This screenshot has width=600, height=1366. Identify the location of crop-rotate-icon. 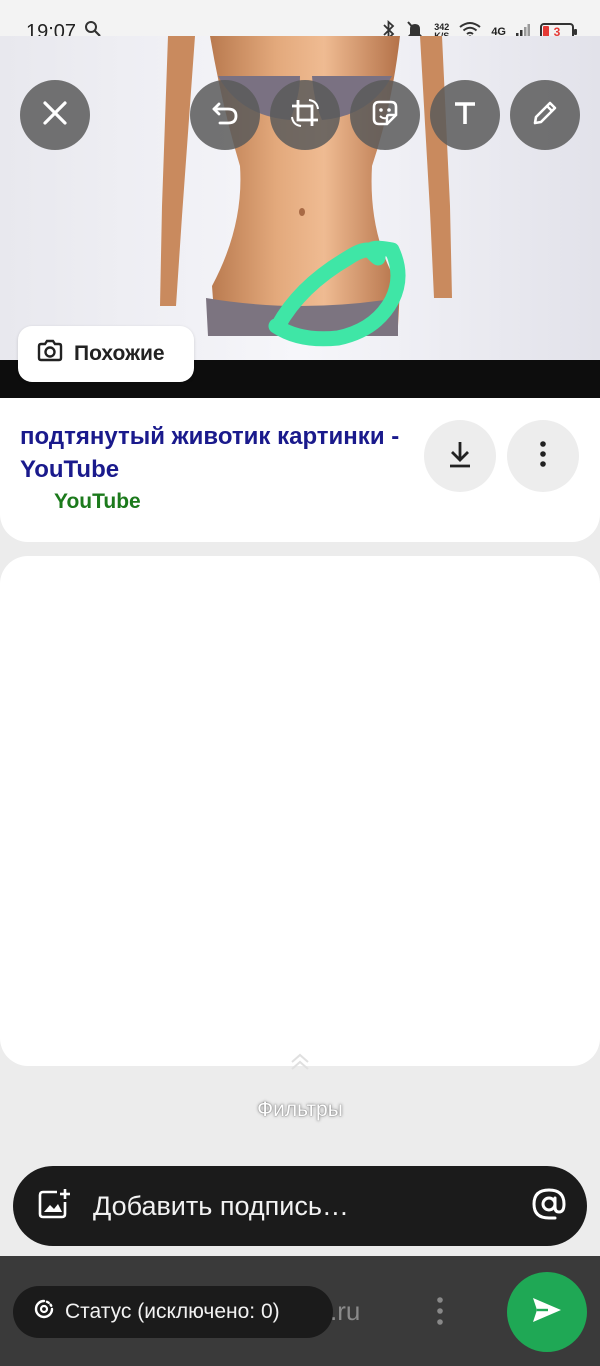
(305, 115).